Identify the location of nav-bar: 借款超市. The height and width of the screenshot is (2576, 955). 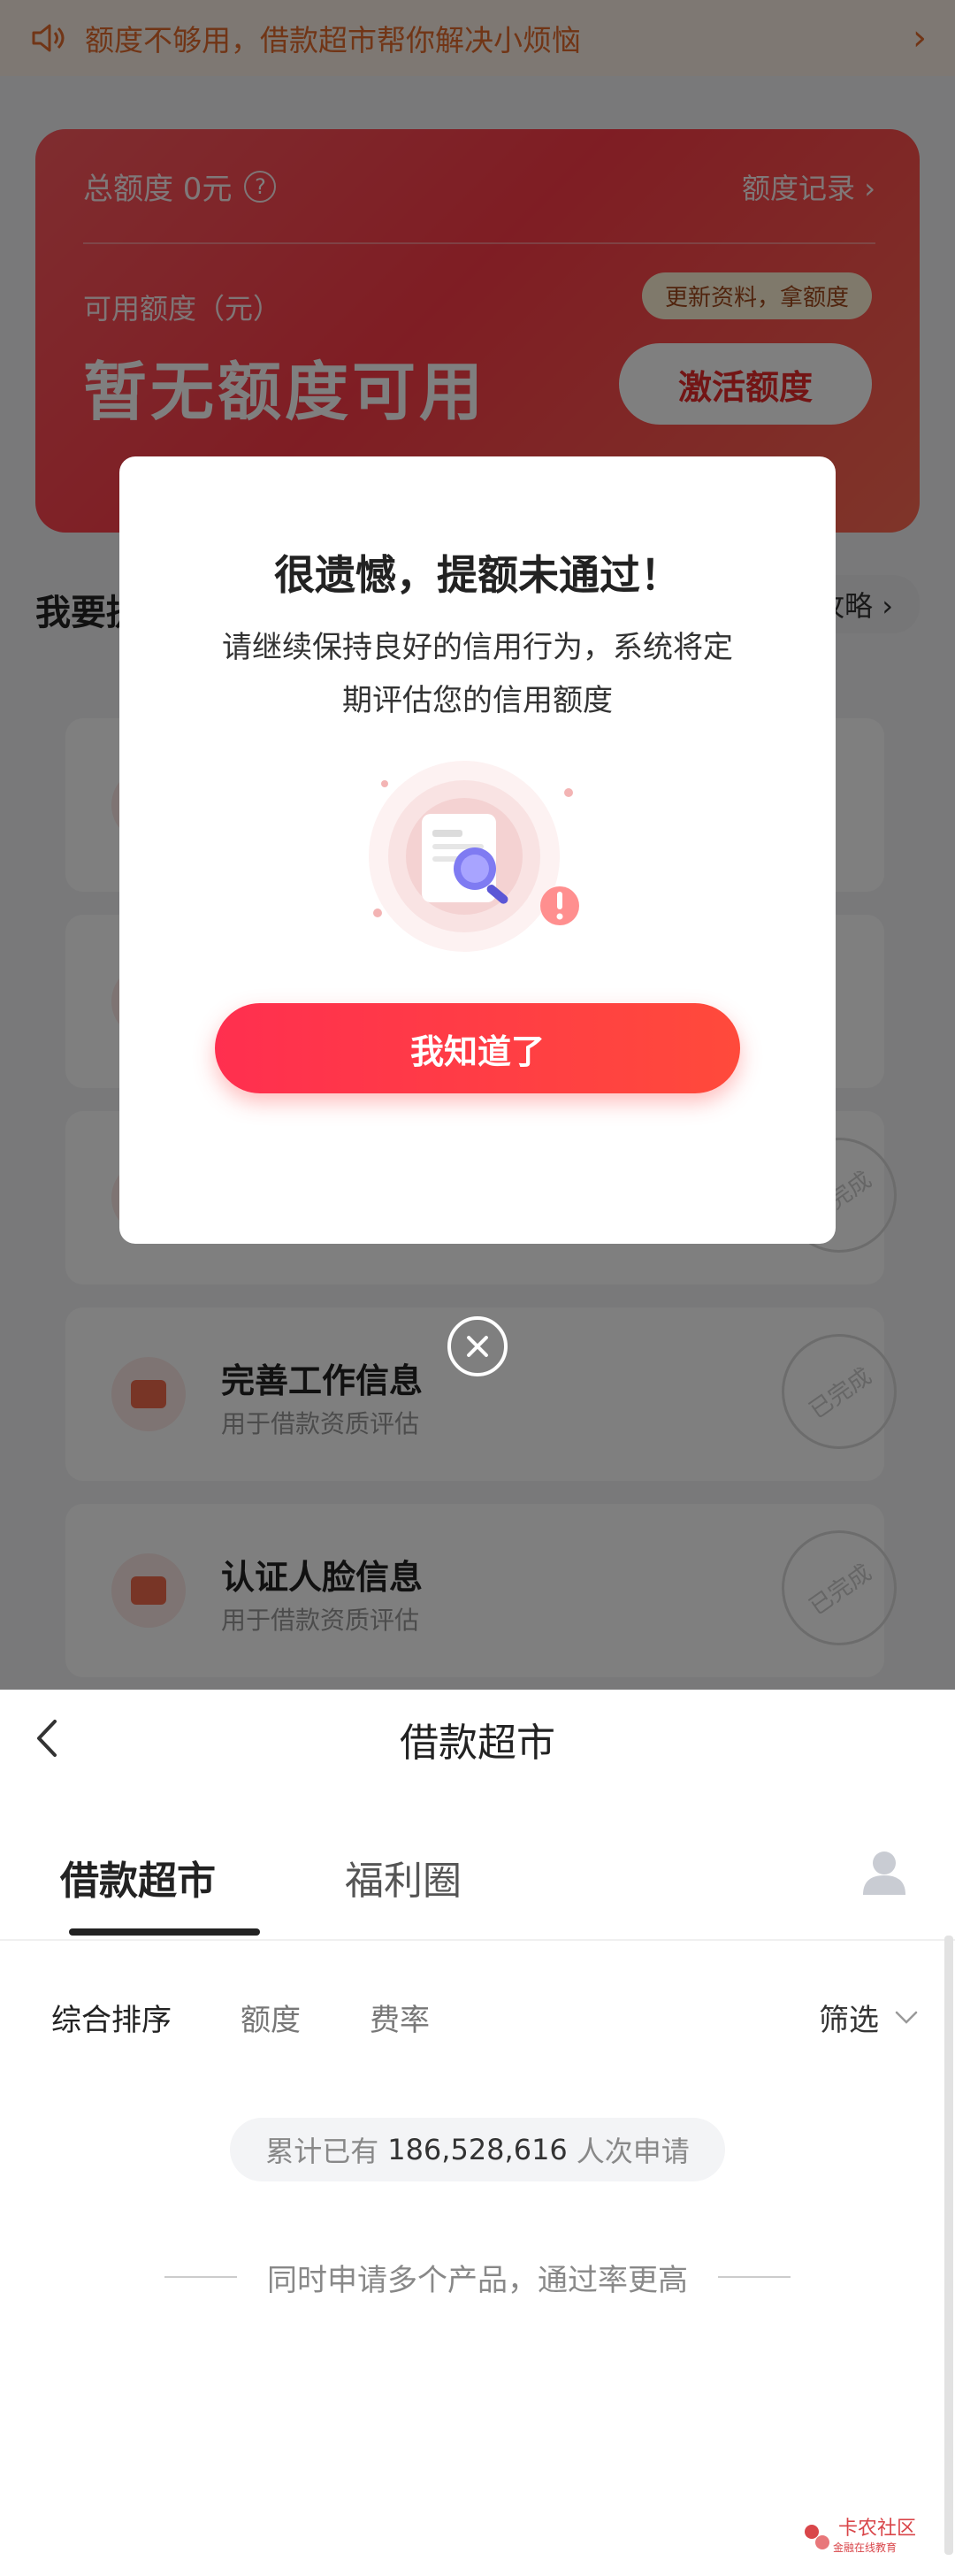
(477, 1739).